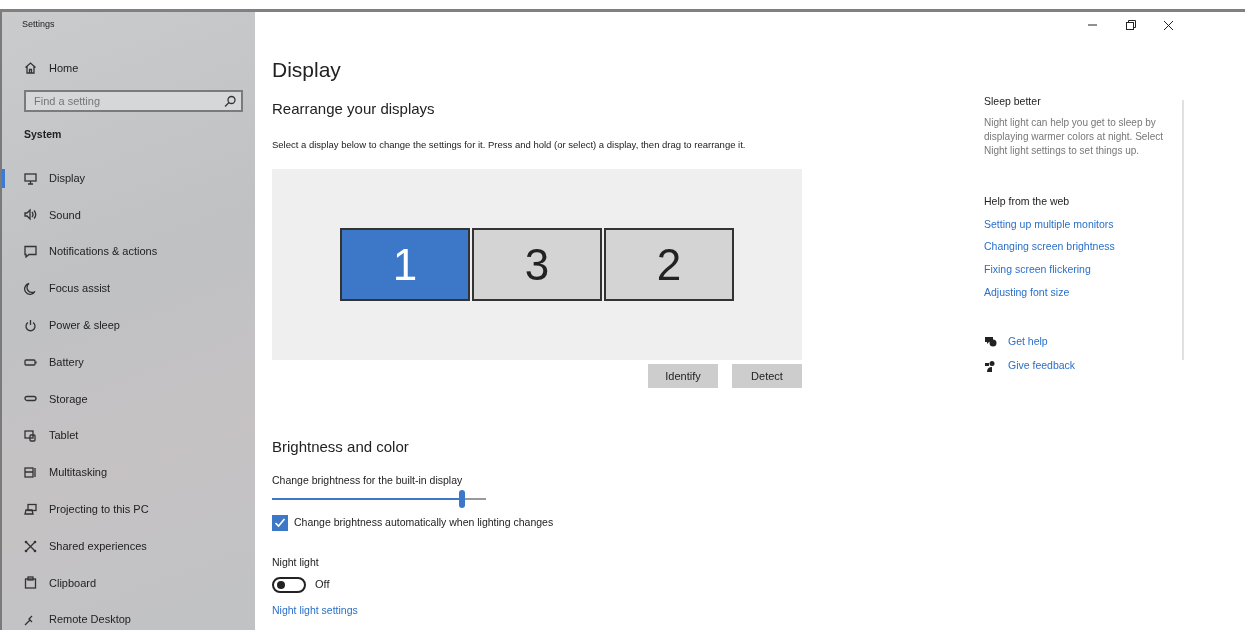  Describe the element at coordinates (307, 70) in the screenshot. I see `page-title: Display` at that location.